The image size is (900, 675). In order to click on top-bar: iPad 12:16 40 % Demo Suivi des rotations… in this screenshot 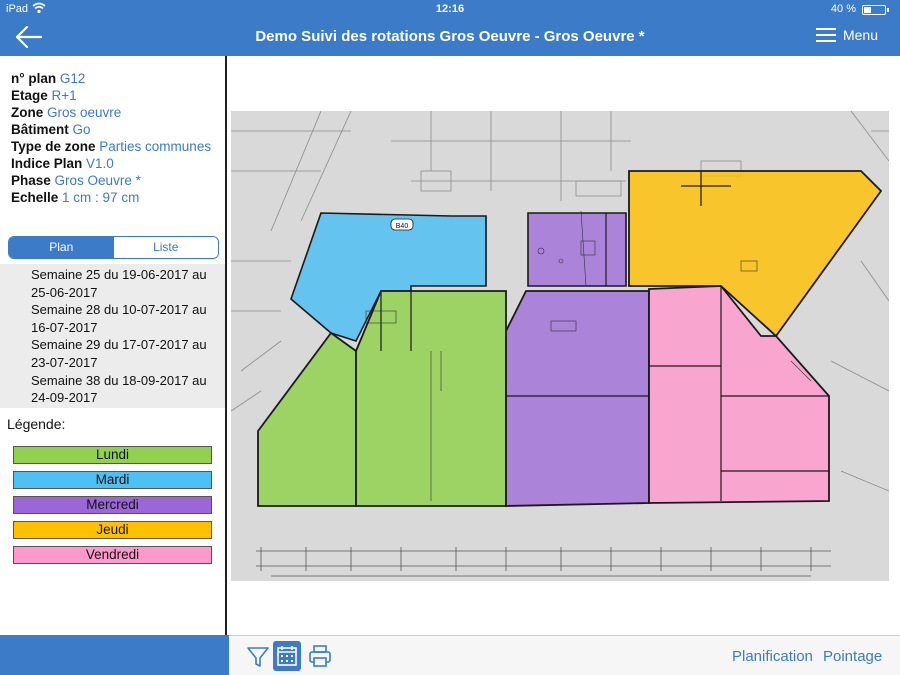, I will do `click(450, 28)`.